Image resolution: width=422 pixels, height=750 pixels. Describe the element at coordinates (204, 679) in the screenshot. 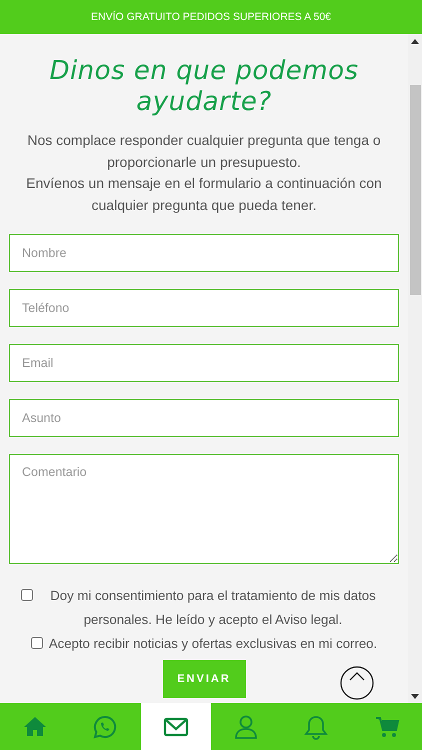

I see `submit-button: ENVIAR` at that location.